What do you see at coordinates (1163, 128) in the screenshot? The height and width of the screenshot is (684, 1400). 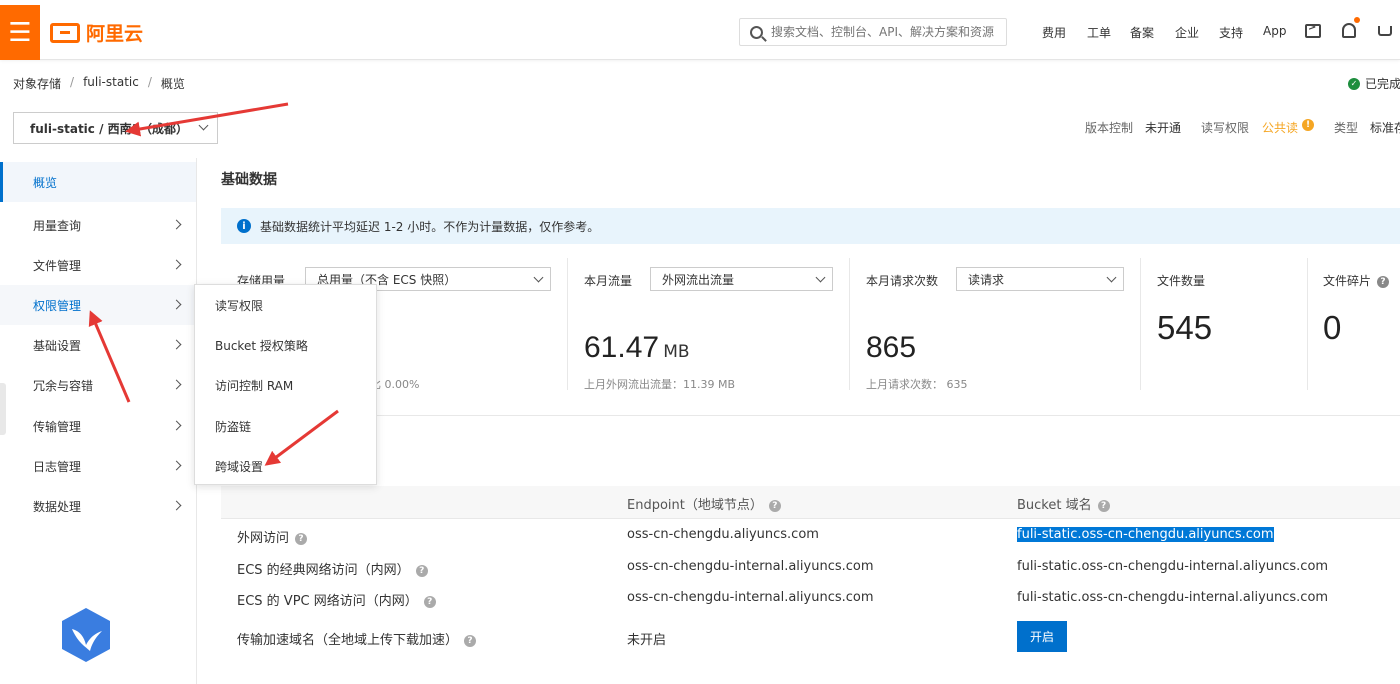 I see `version-control-value: 未开通` at bounding box center [1163, 128].